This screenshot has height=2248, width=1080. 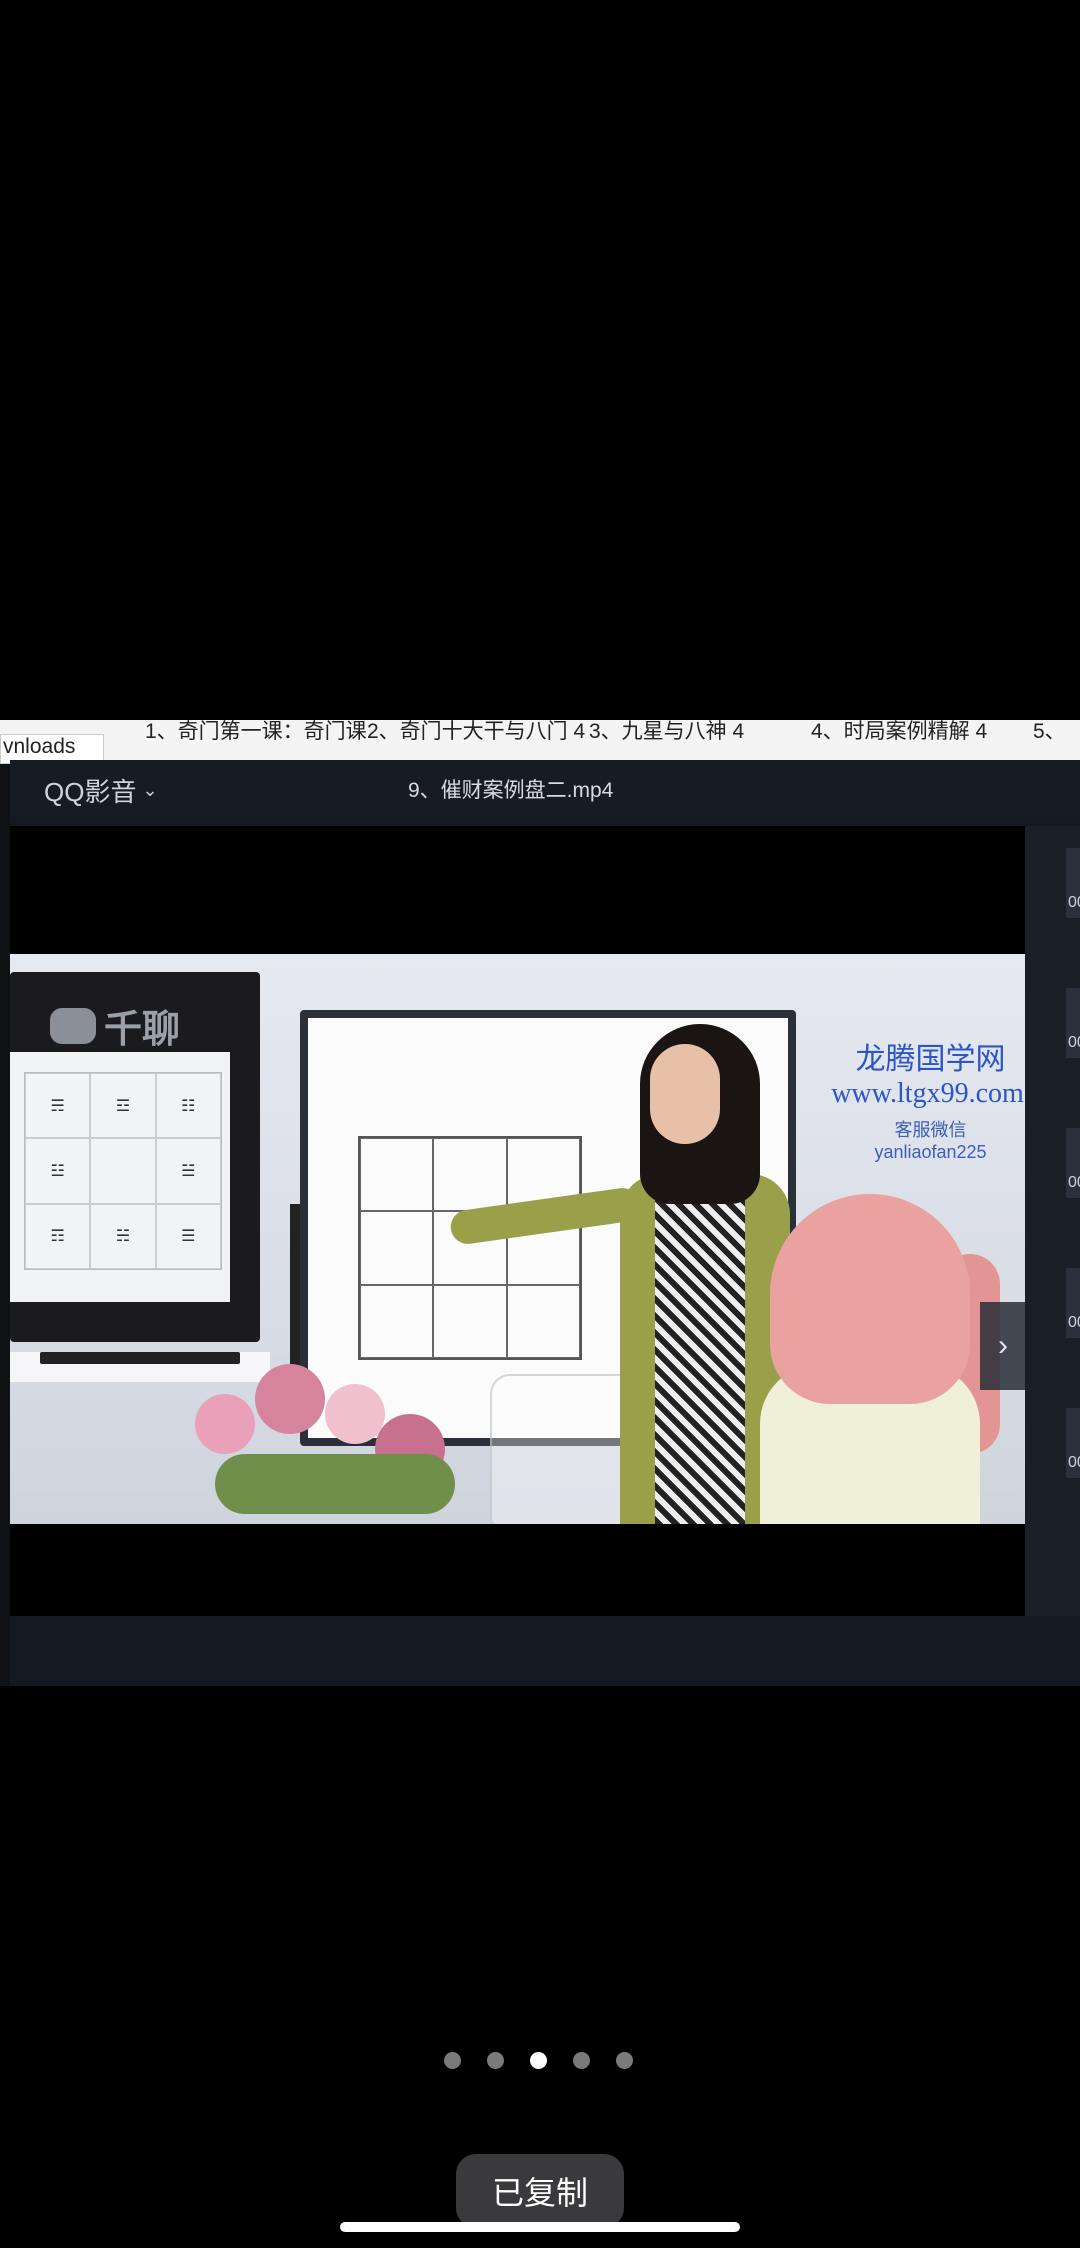 What do you see at coordinates (150, 790) in the screenshot?
I see `chevron-down-icon: ⌄` at bounding box center [150, 790].